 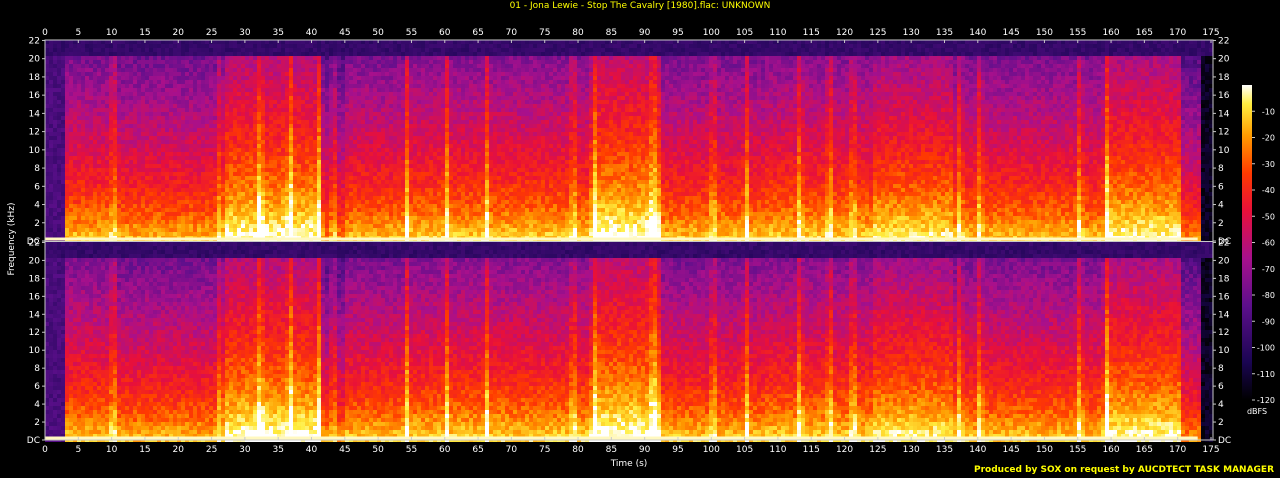 I want to click on colorbar-tick-label: -100, so click(x=1266, y=348).